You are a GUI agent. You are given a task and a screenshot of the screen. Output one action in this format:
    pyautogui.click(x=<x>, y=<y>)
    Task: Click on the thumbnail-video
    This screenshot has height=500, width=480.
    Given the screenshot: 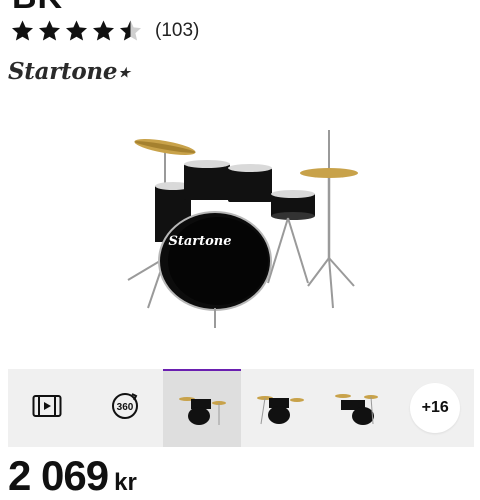 What is the action you would take?
    pyautogui.click(x=47, y=408)
    